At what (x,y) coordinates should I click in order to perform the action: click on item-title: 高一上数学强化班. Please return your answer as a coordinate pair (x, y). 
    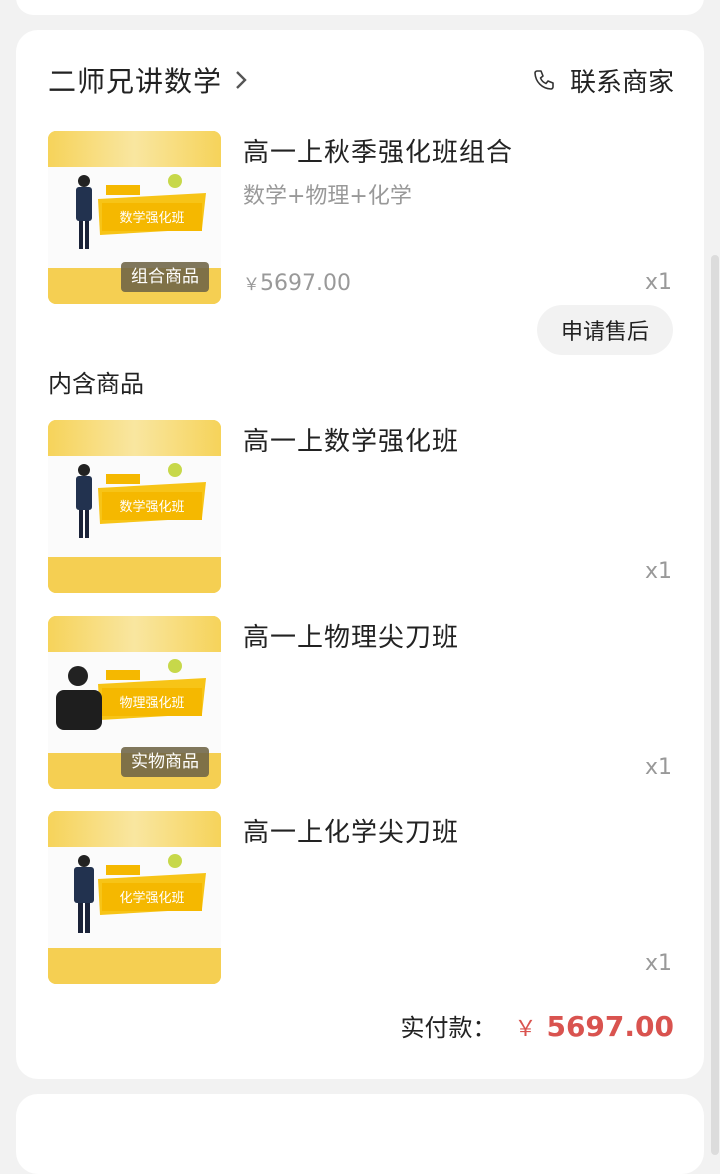
    Looking at the image, I should click on (351, 439).